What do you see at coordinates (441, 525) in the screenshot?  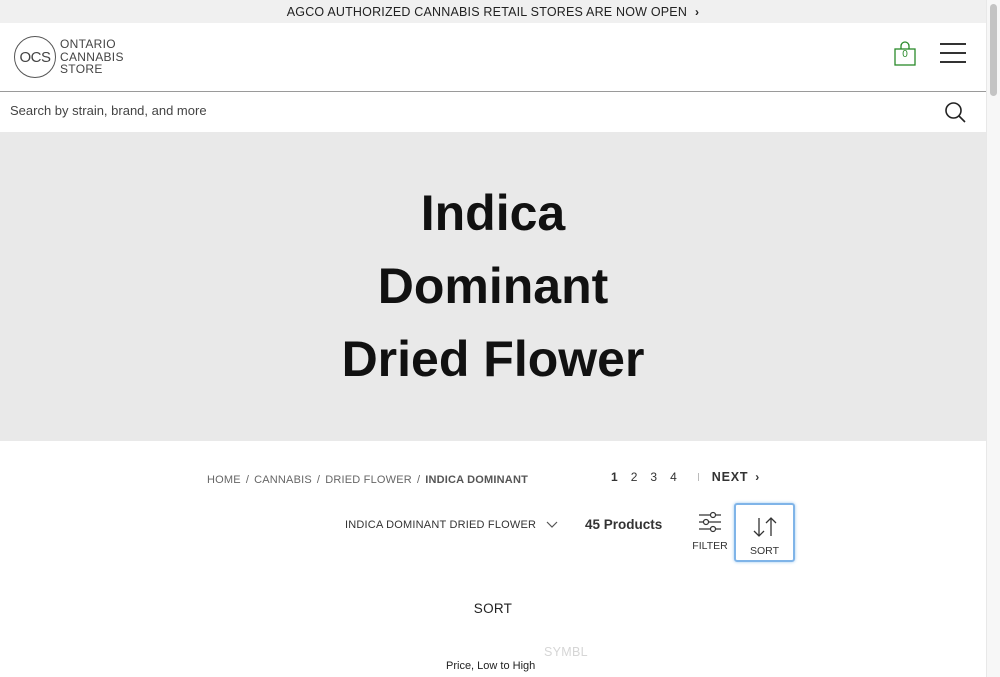 I see `category-dropdown-label: INDICA DOMINANT DRIED FLOWER` at bounding box center [441, 525].